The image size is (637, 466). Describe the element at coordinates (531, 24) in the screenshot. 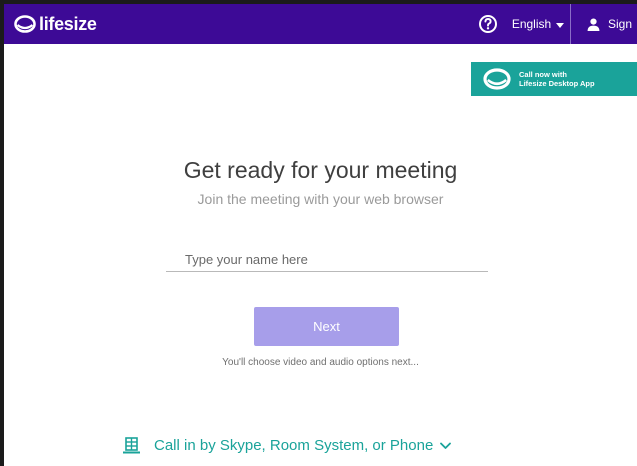

I see `language-label: English` at that location.